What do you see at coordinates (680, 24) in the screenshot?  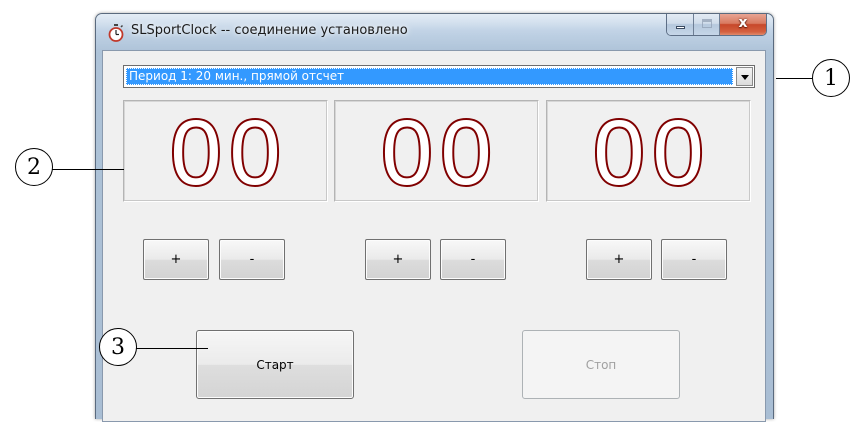 I see `minimize-button` at bounding box center [680, 24].